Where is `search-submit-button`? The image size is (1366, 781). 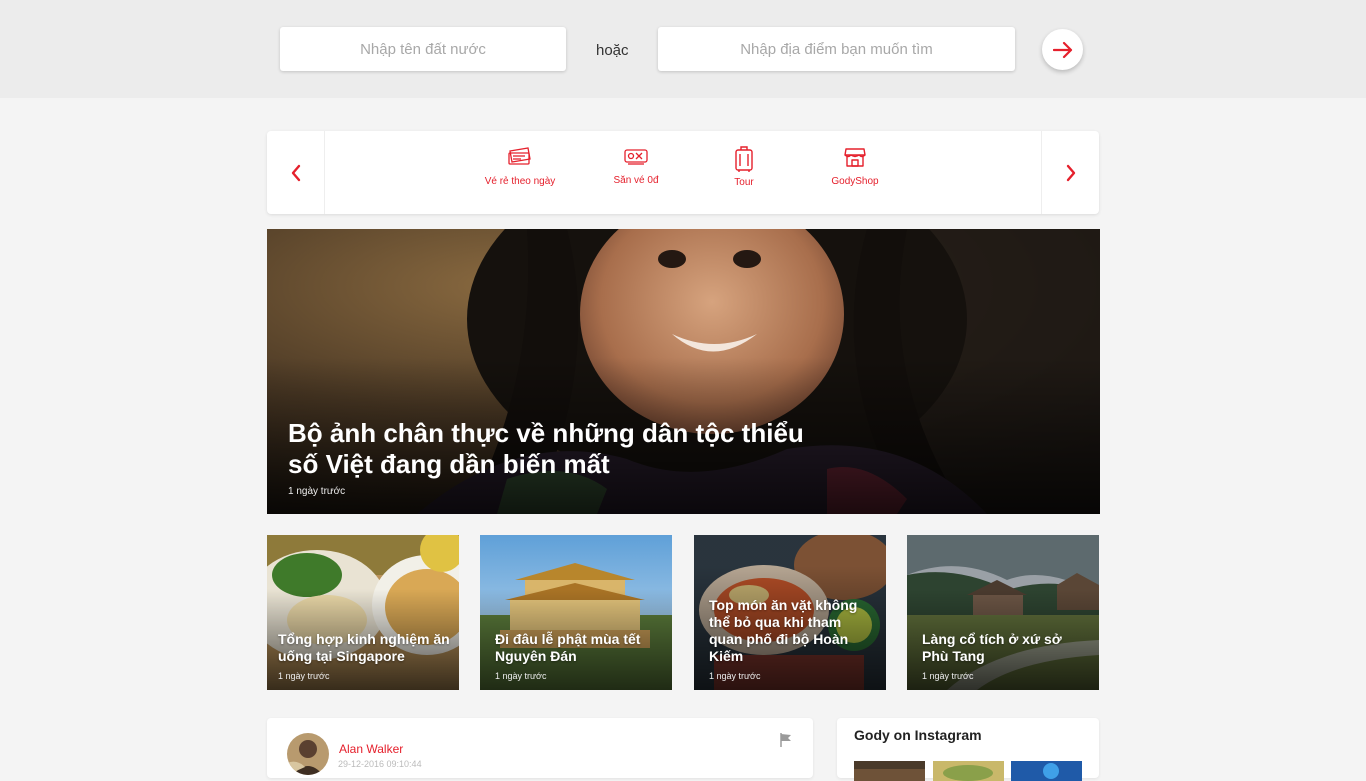
search-submit-button is located at coordinates (1062, 49).